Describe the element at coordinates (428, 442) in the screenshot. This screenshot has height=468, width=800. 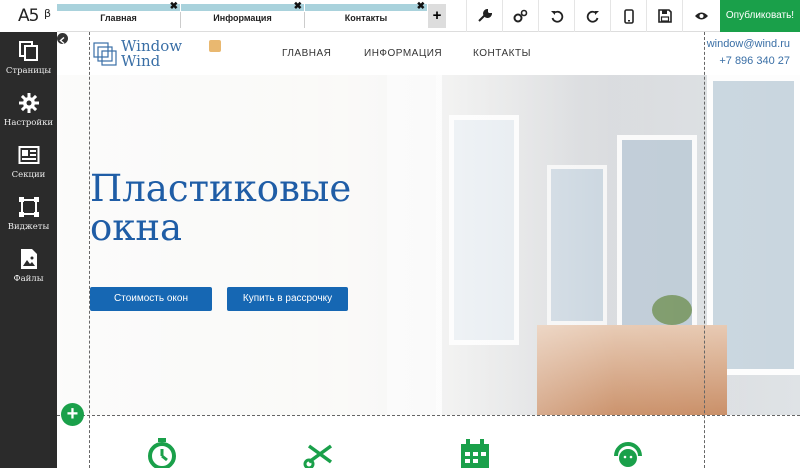
I see `features-section` at that location.